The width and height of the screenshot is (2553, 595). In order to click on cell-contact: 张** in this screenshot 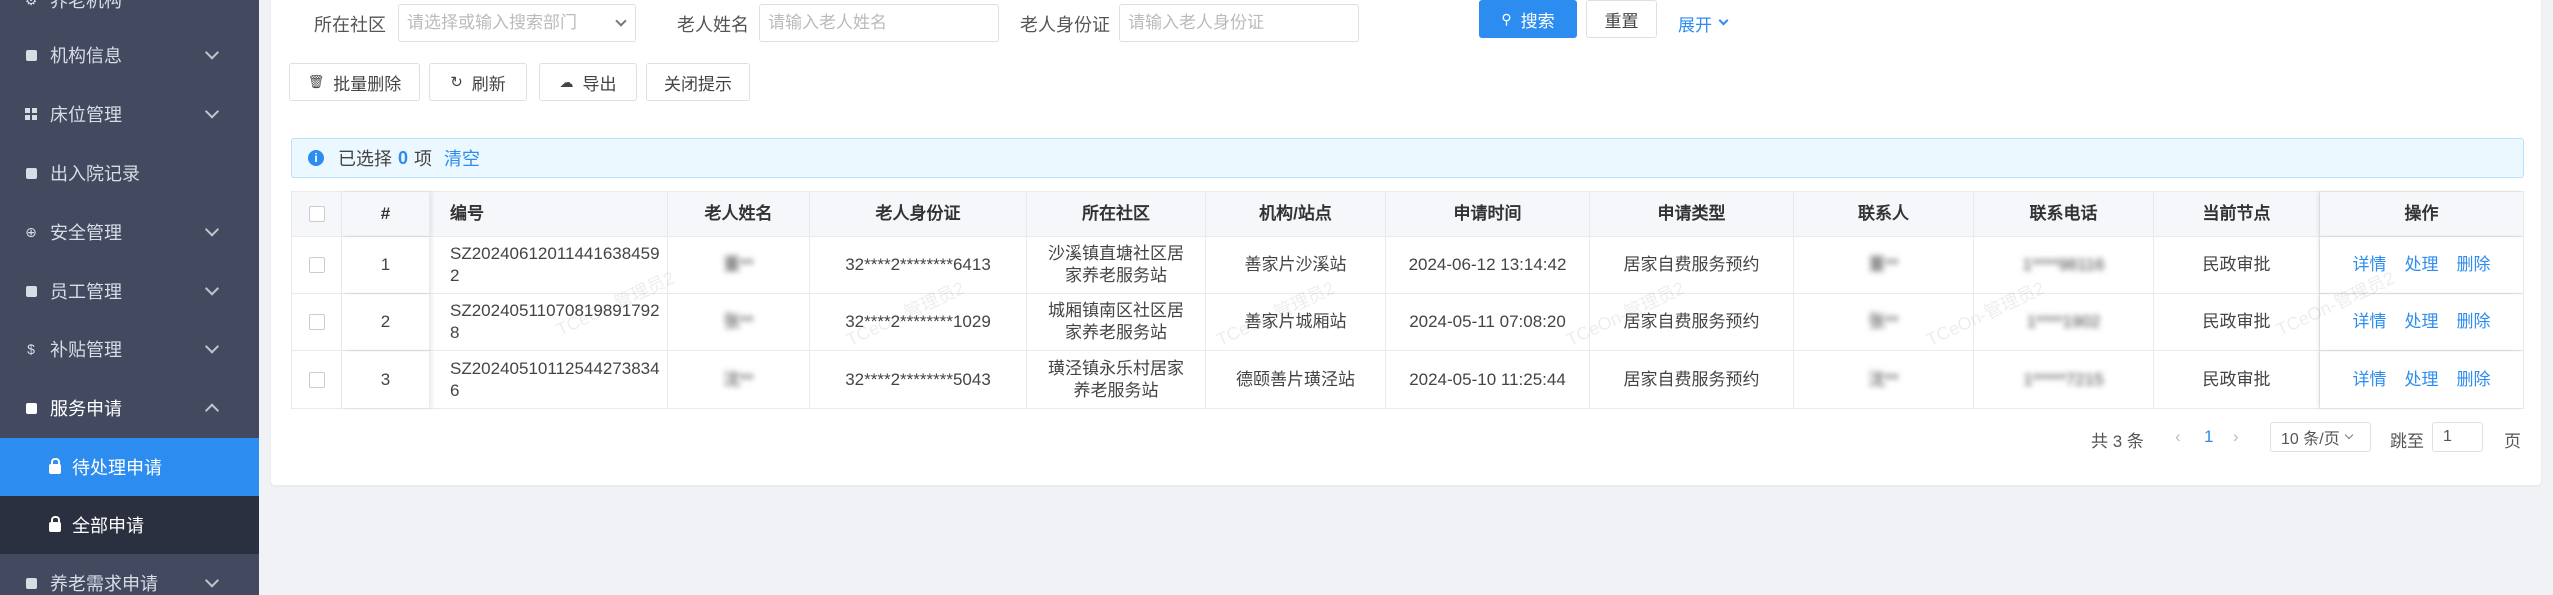, I will do `click(1884, 322)`.